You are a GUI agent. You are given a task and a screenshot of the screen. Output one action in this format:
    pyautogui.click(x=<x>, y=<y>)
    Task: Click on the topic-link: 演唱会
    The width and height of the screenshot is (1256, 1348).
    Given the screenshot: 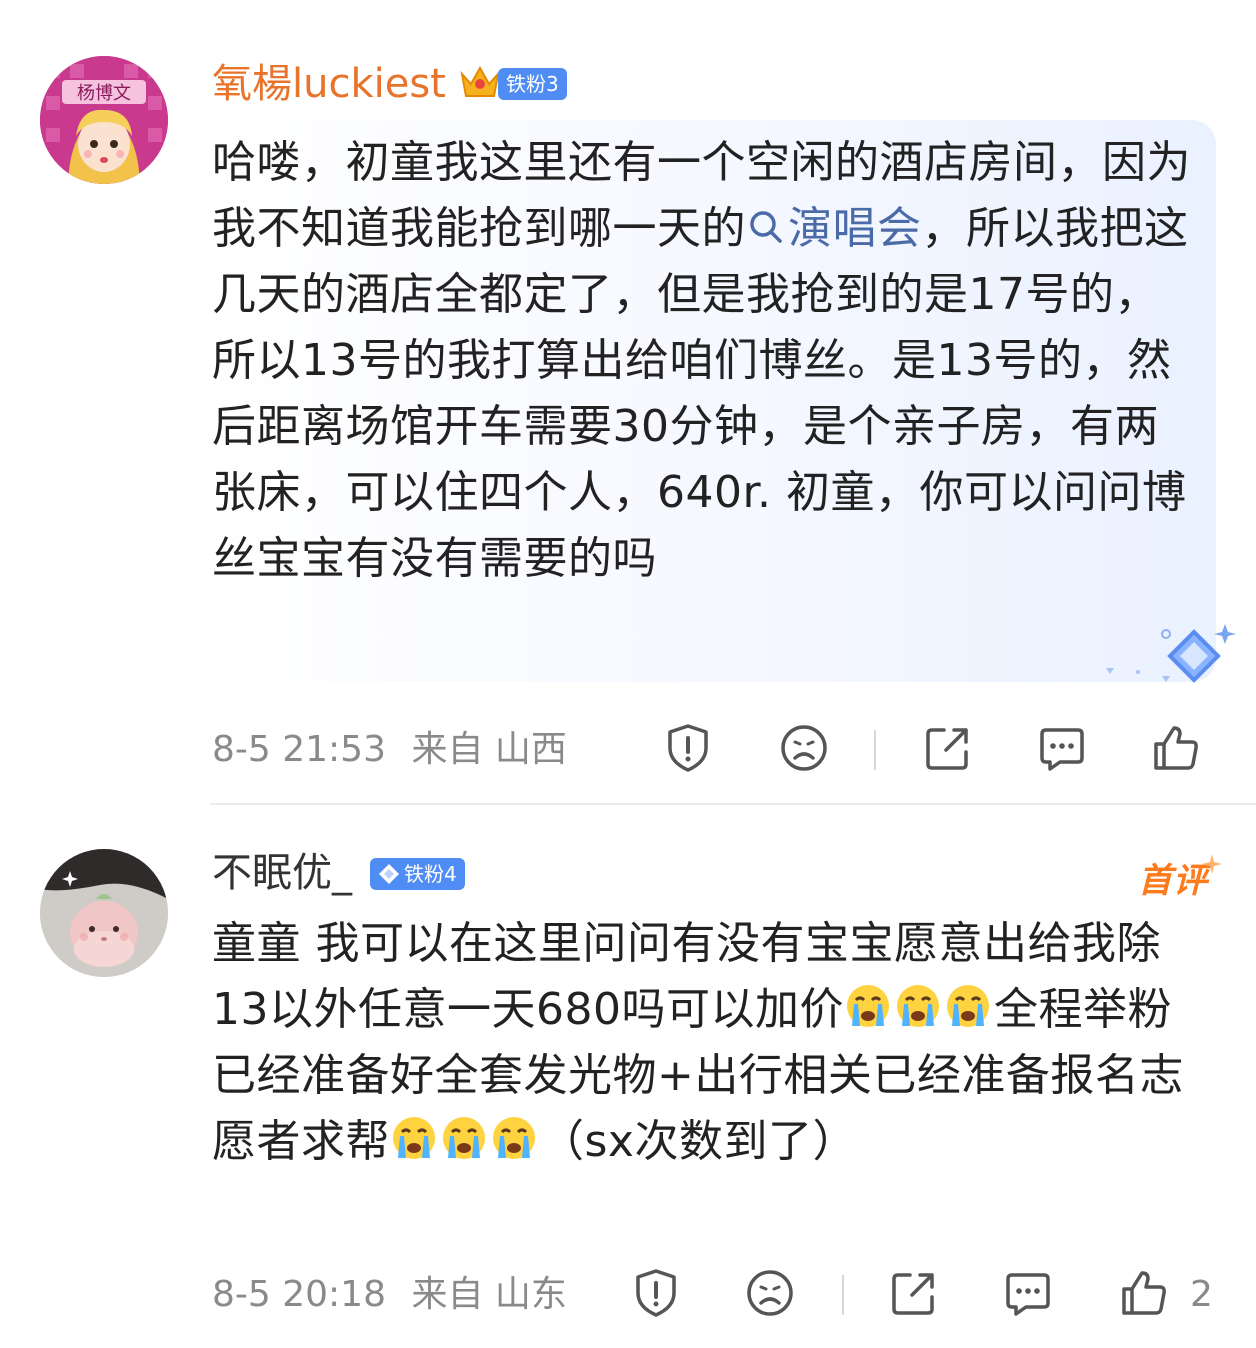 What is the action you would take?
    pyautogui.click(x=834, y=228)
    